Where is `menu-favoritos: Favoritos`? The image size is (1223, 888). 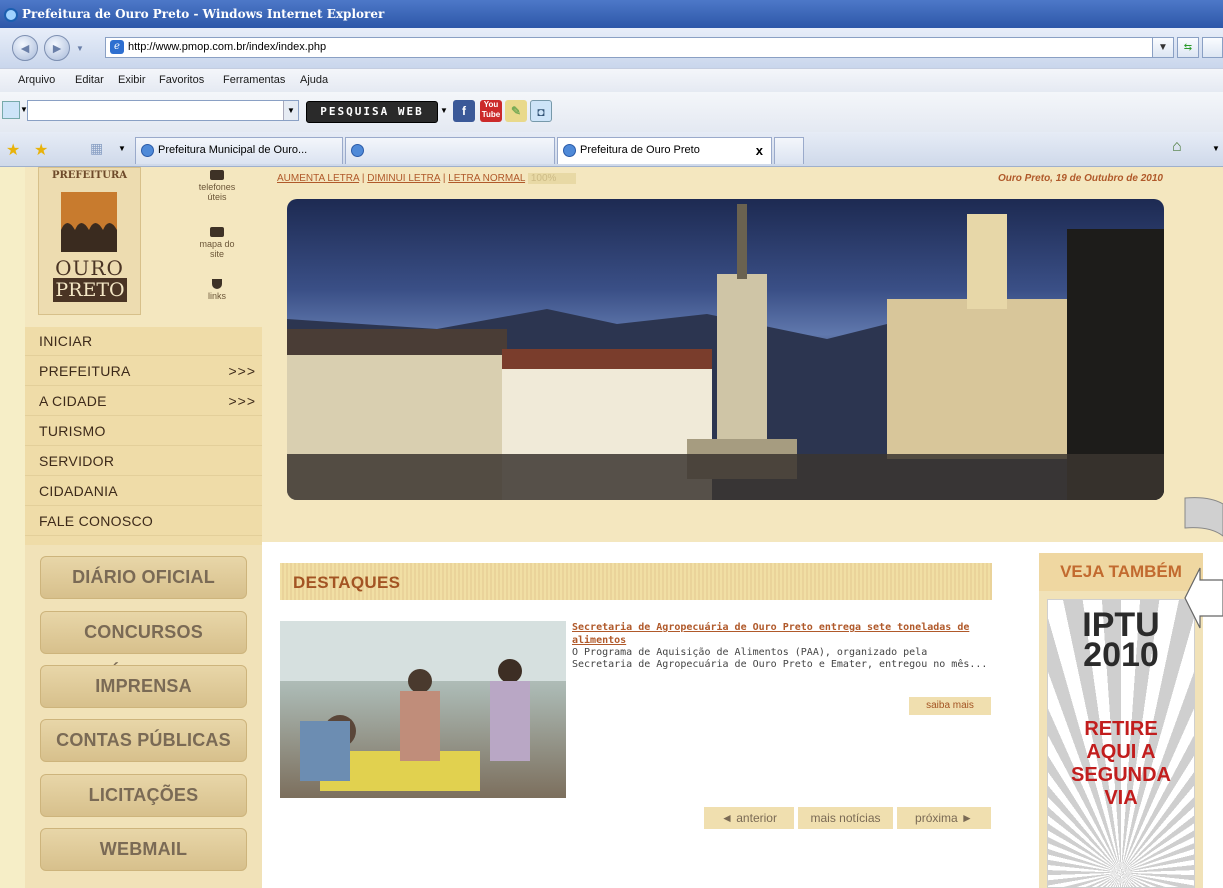
menu-favoritos: Favoritos is located at coordinates (181, 80).